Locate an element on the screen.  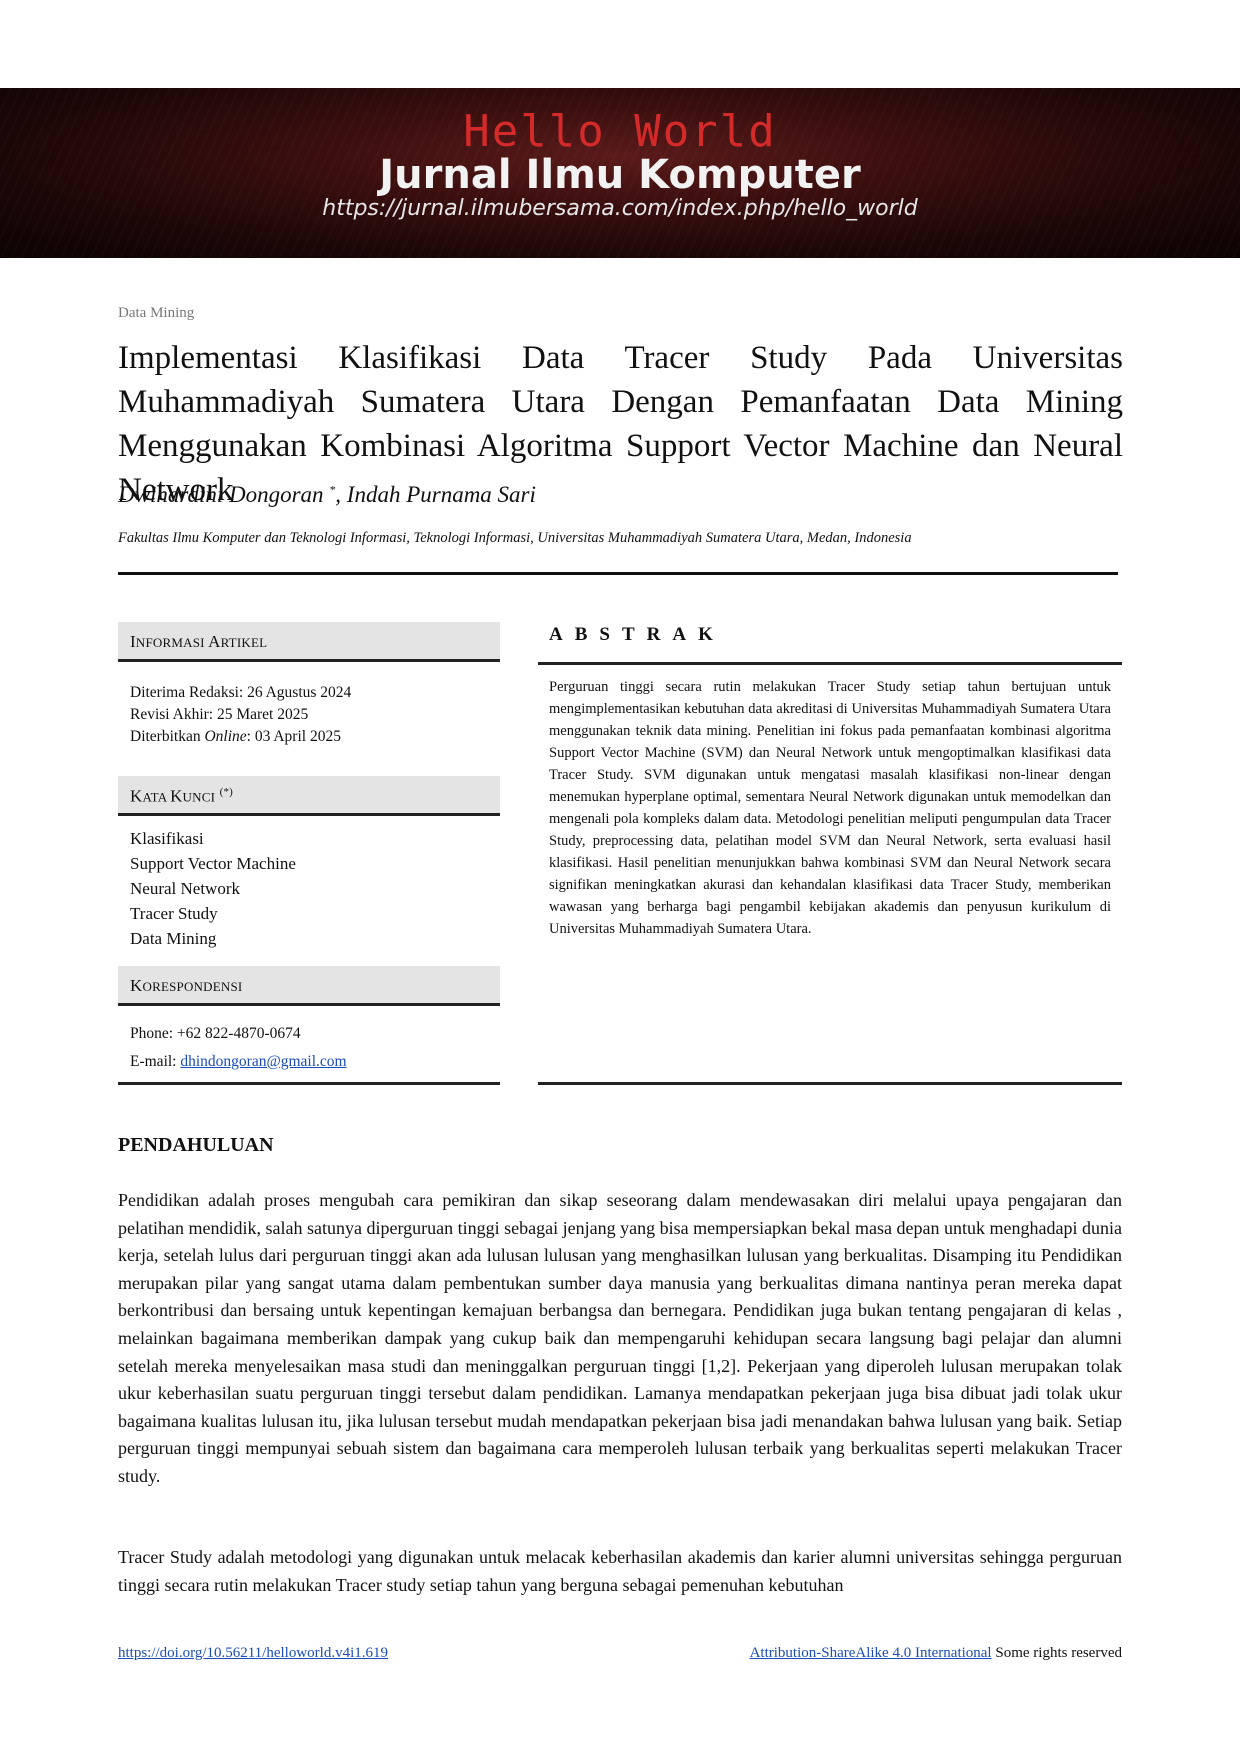
published-value: : 03 April 2025 is located at coordinates (293, 736).